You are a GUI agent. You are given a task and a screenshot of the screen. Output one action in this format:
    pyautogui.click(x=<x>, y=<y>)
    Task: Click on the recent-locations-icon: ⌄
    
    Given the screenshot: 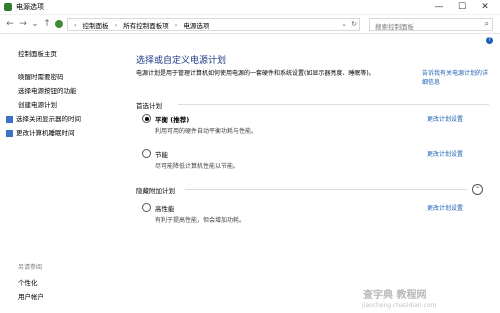 What is the action you would take?
    pyautogui.click(x=35, y=24)
    